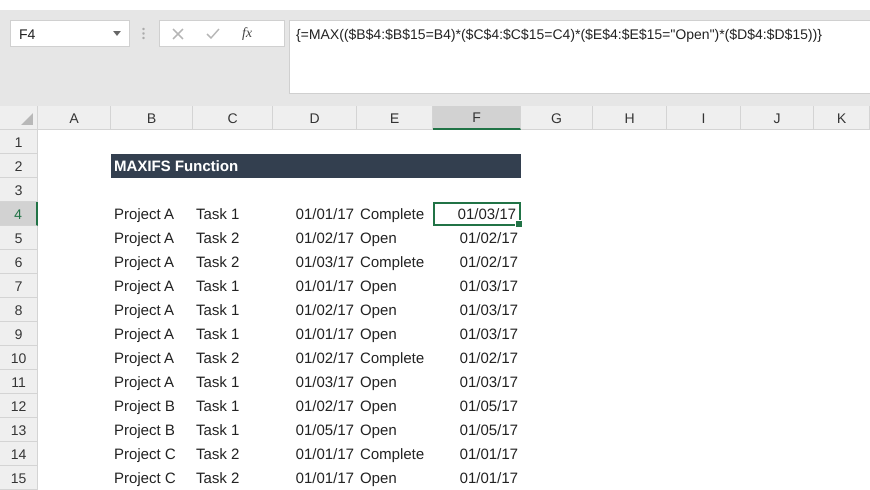 The image size is (870, 490). I want to click on row-header: 9, so click(19, 334).